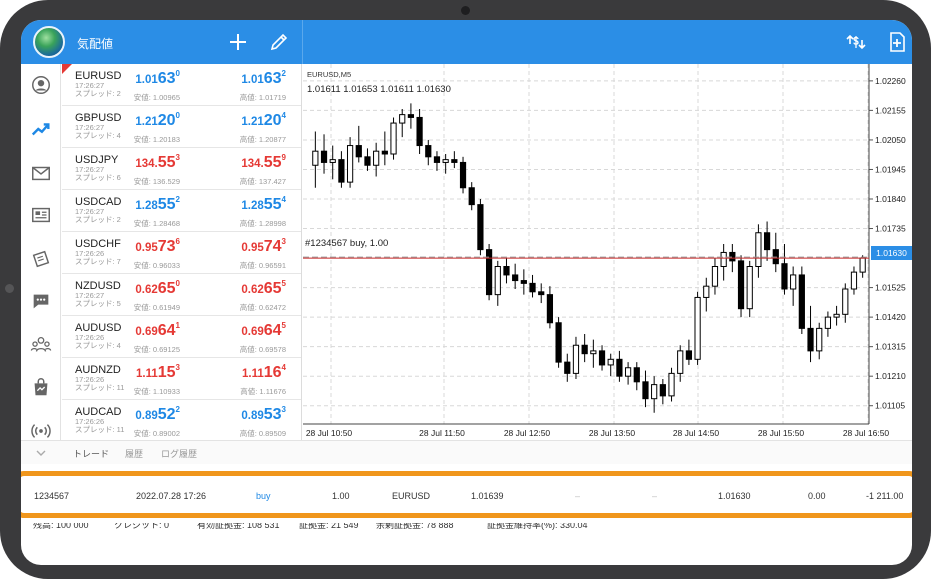 The width and height of the screenshot is (931, 579). What do you see at coordinates (100, 429) in the screenshot?
I see `quote-spread: スプレッド: 11` at bounding box center [100, 429].